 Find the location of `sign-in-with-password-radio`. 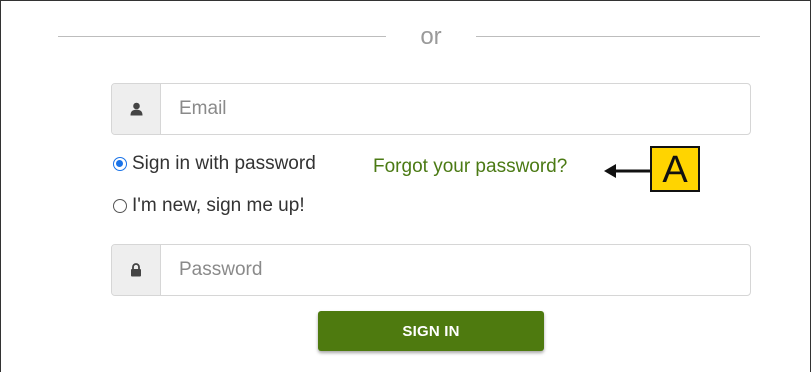

sign-in-with-password-radio is located at coordinates (120, 164).